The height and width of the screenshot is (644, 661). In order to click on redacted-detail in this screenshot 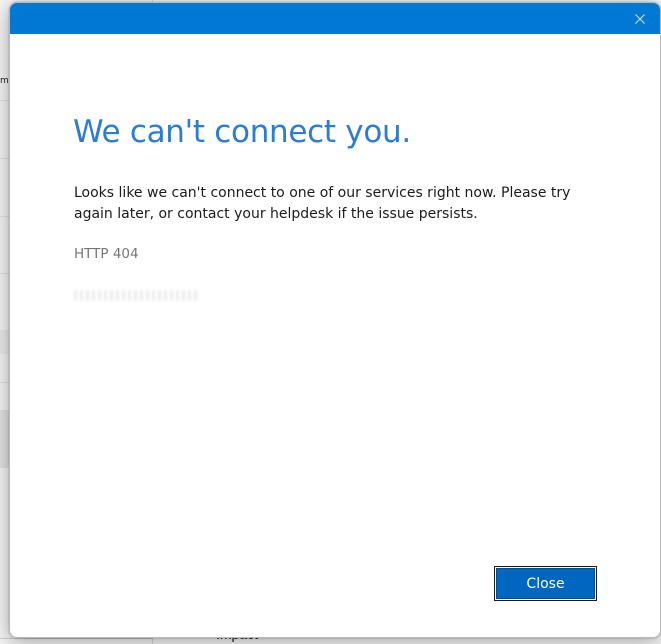, I will do `click(136, 295)`.